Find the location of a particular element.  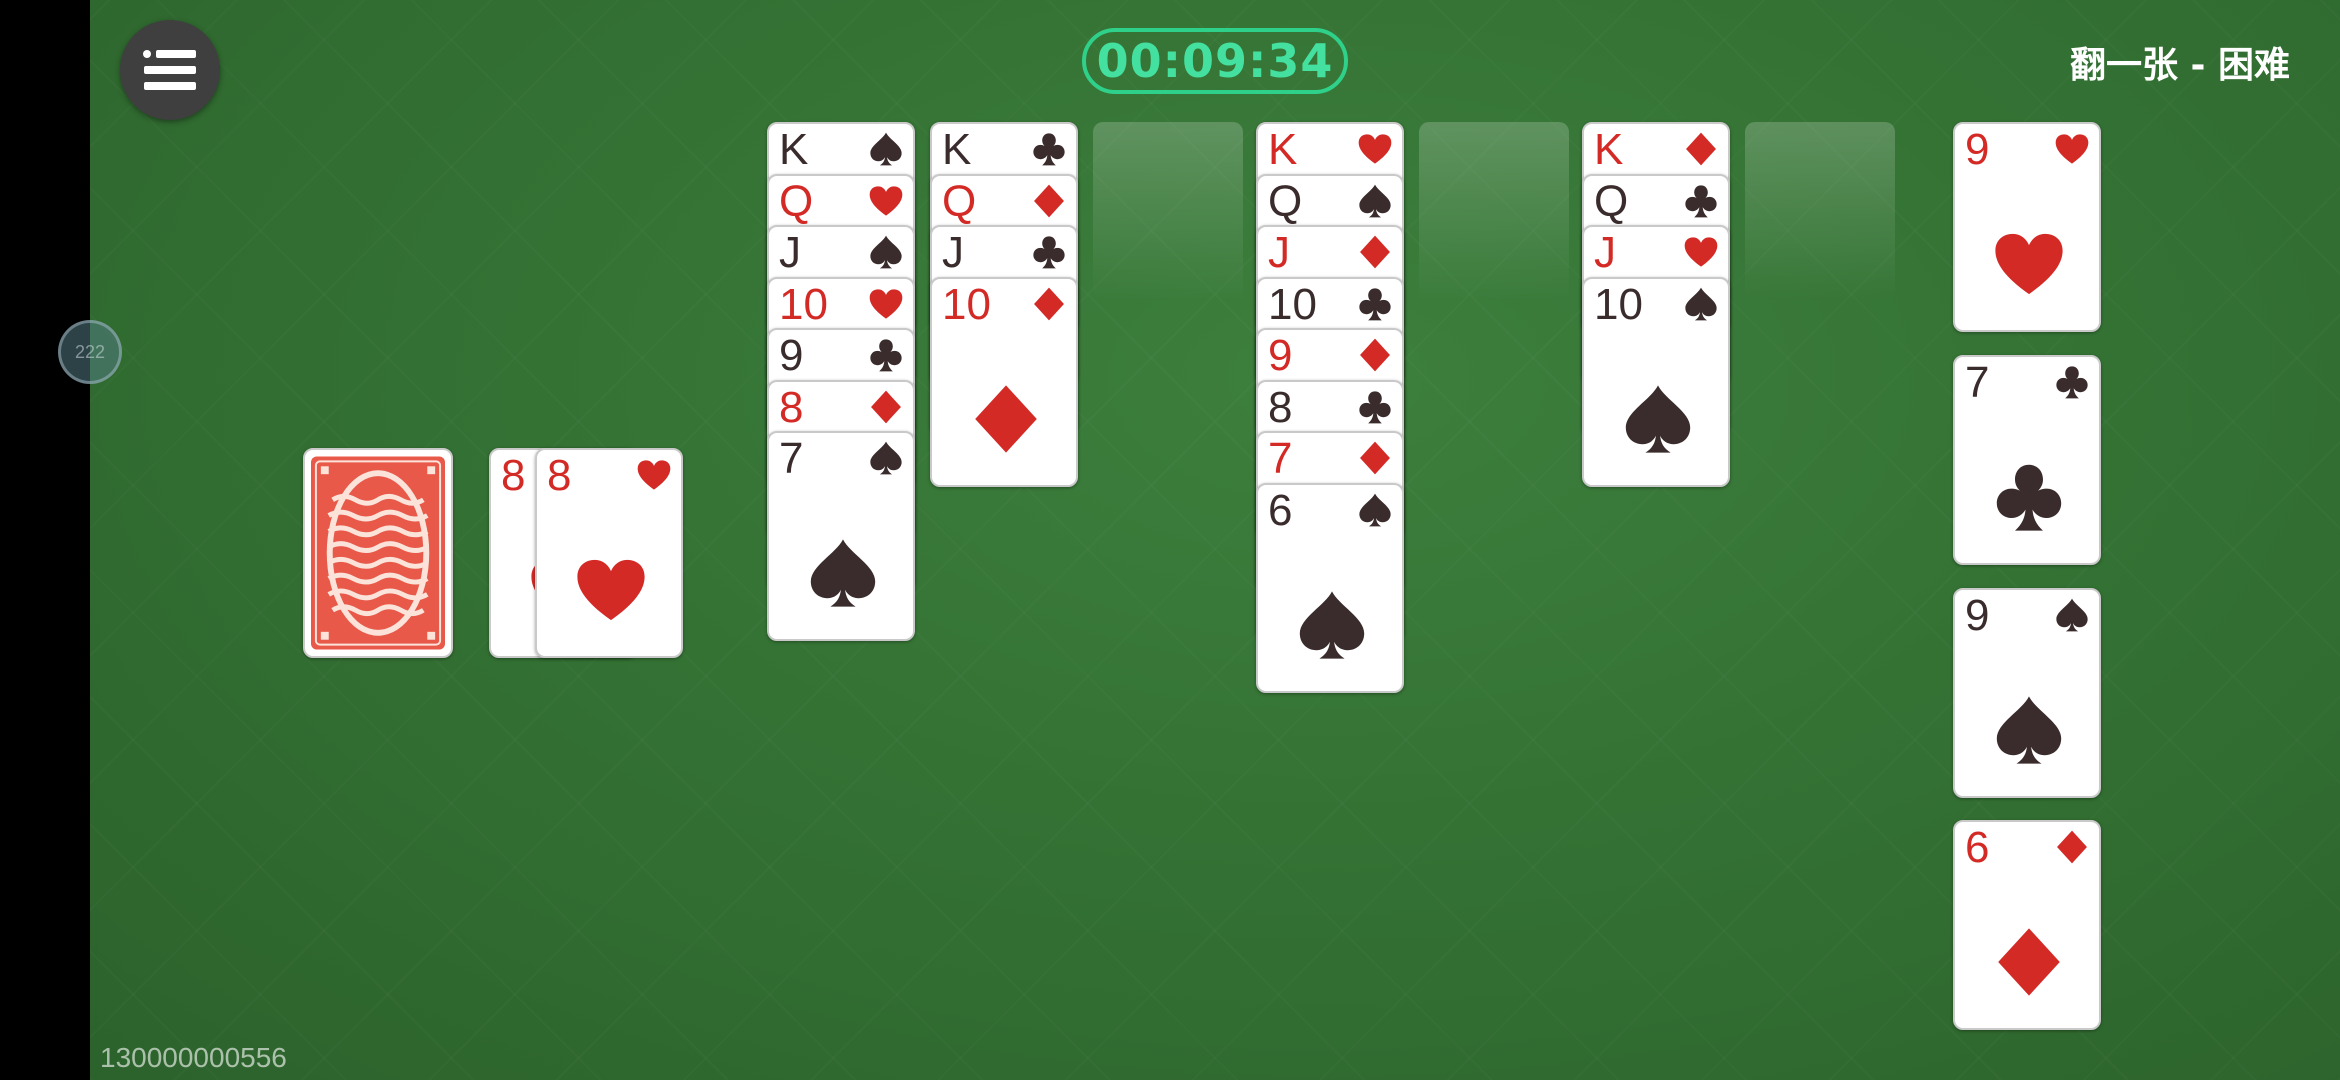

foundation-card: 7 is located at coordinates (2027, 460).